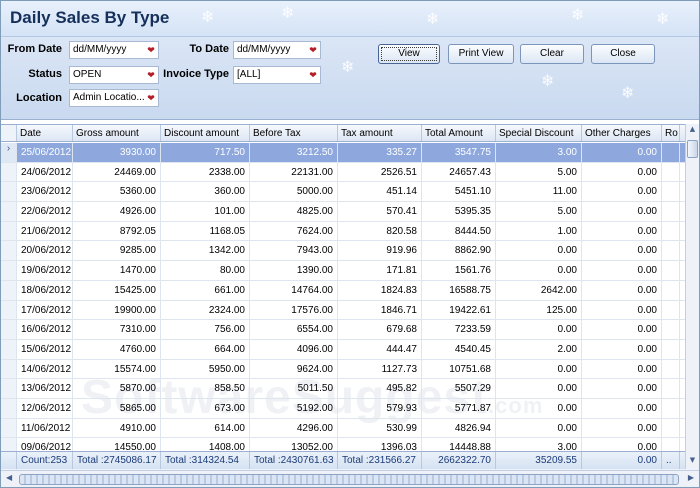 The image size is (700, 488). What do you see at coordinates (349, 479) in the screenshot?
I see `horizontal-scroll-thumb` at bounding box center [349, 479].